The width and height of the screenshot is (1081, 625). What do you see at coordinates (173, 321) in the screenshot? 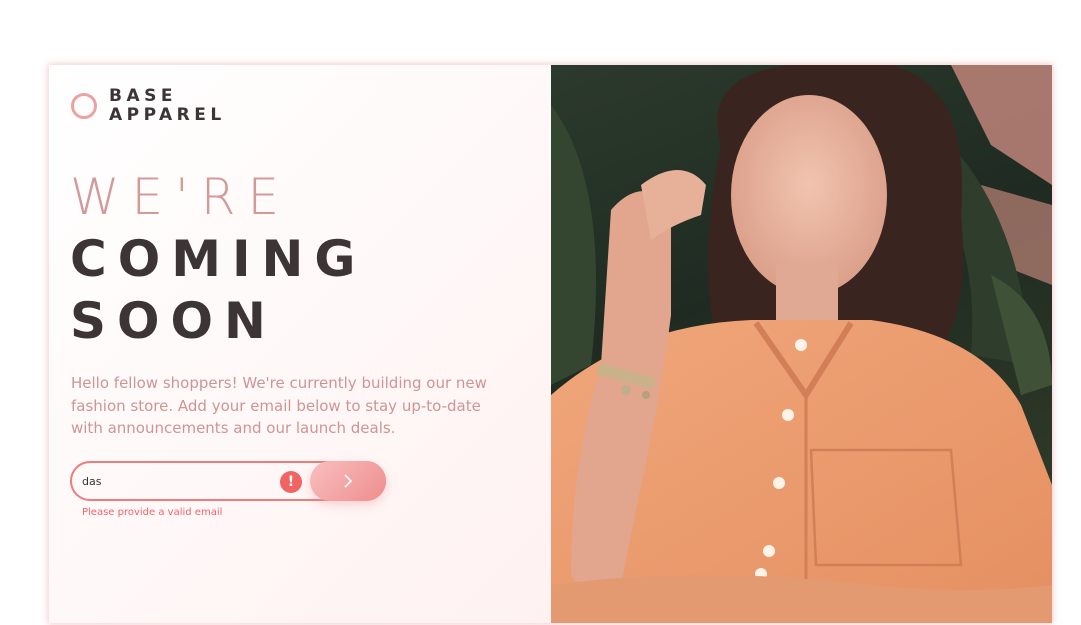
I see `headline-dark-2: SOON` at bounding box center [173, 321].